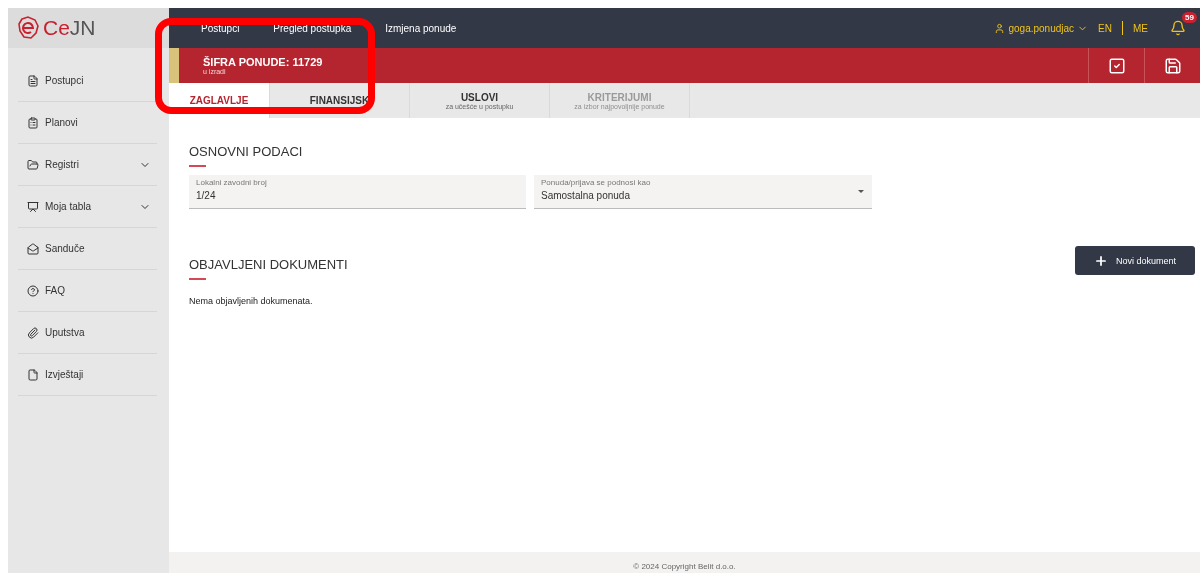  What do you see at coordinates (87, 165) in the screenshot?
I see `sidebar-item: Registri` at bounding box center [87, 165].